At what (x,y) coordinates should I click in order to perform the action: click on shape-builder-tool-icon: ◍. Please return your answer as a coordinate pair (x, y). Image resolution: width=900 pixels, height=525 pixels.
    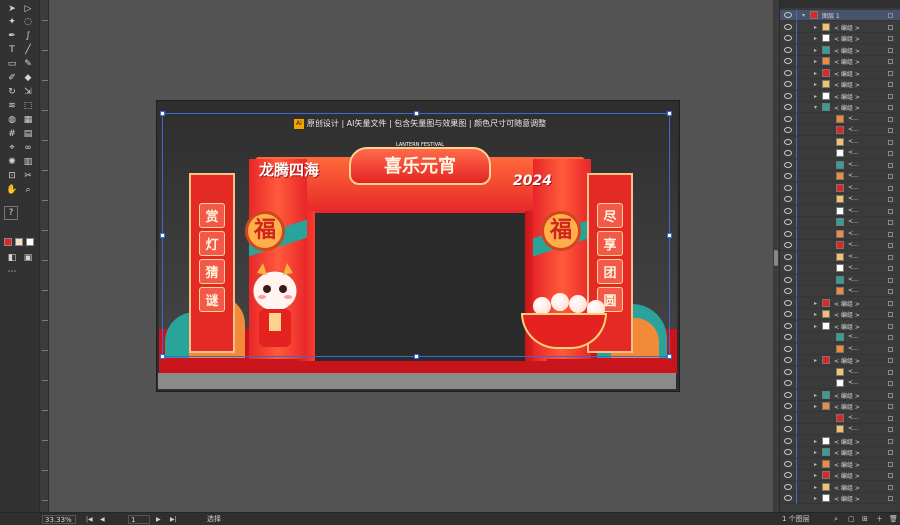
    Looking at the image, I should click on (12, 120).